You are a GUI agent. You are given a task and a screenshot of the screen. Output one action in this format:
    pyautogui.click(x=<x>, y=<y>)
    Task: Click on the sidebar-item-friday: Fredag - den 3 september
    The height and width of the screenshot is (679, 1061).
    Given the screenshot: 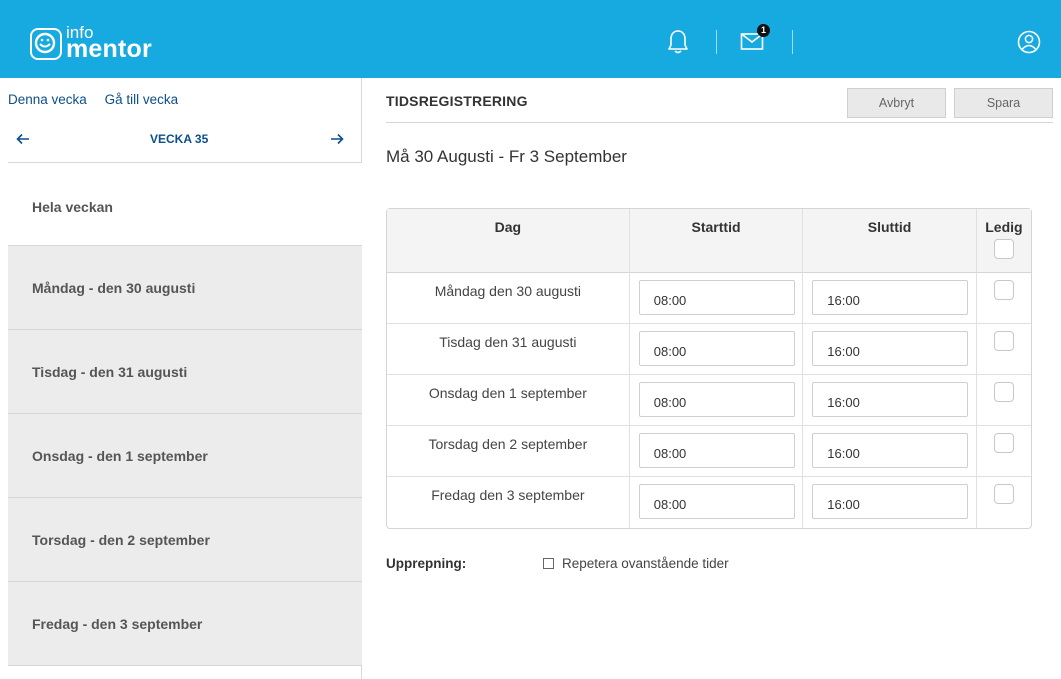 What is the action you would take?
    pyautogui.click(x=185, y=624)
    